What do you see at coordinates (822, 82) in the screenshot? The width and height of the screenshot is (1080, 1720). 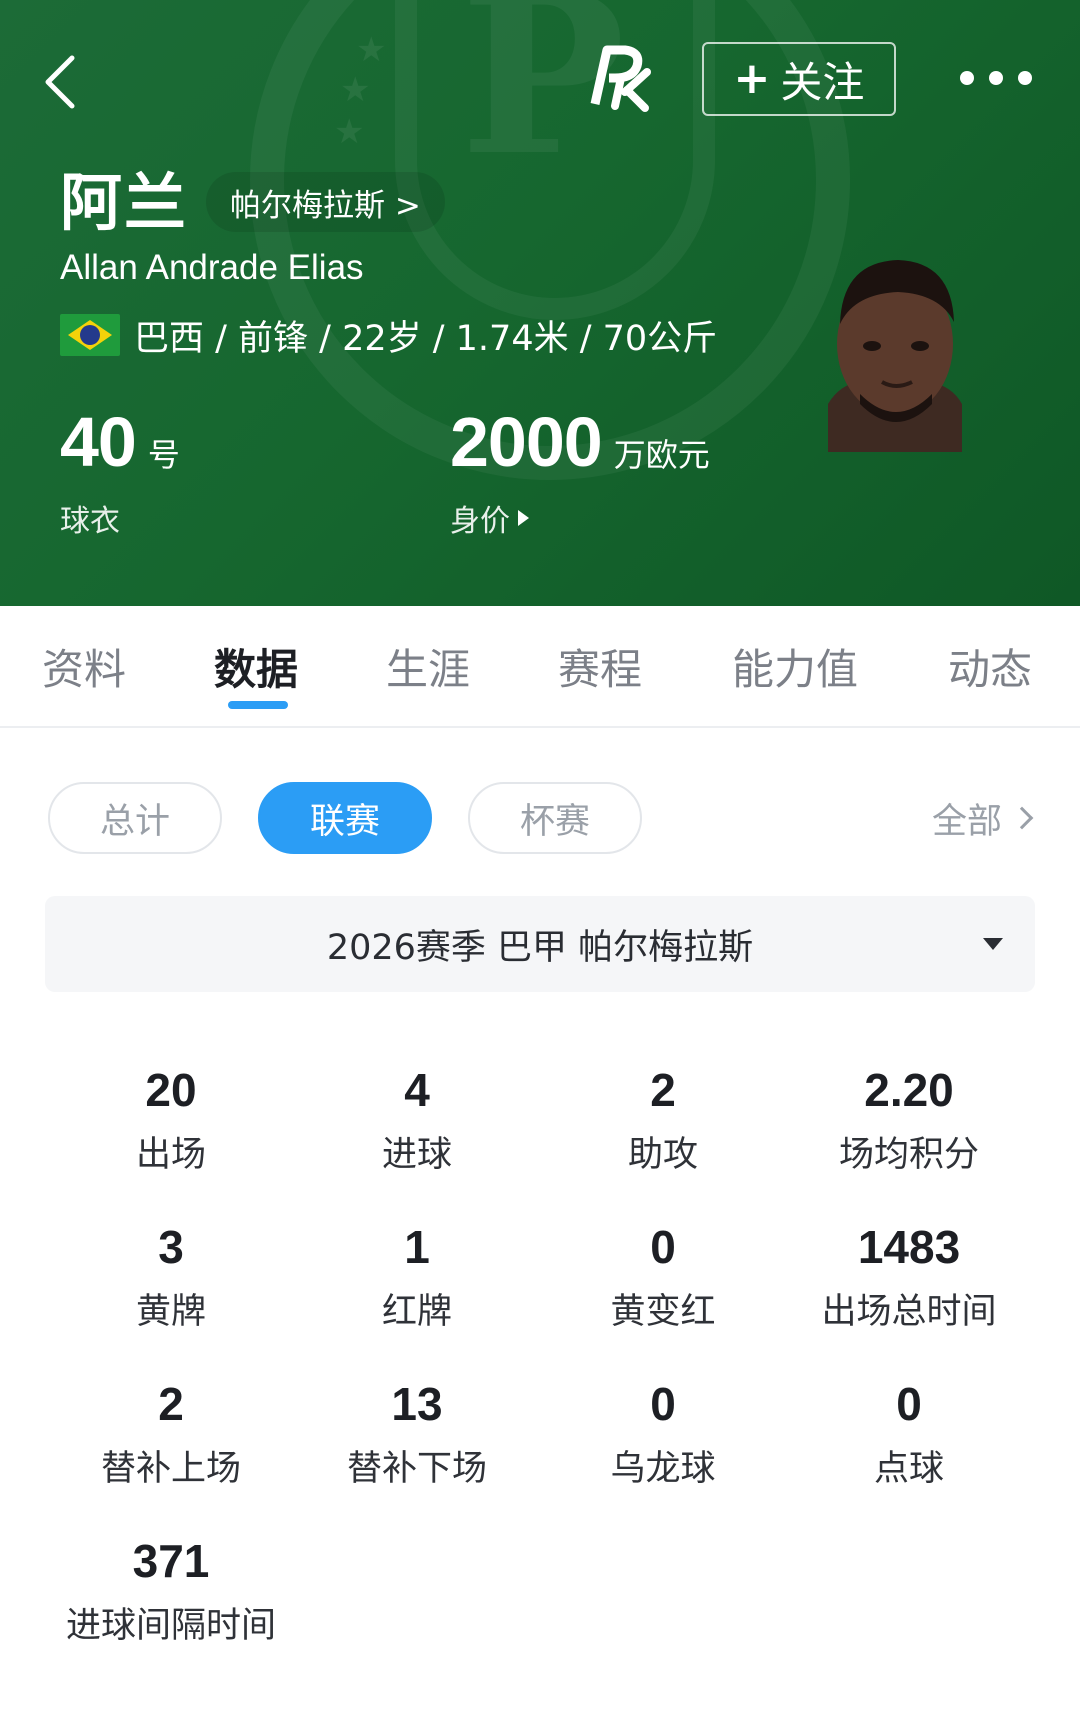 I see `follow-button-label: 关注` at bounding box center [822, 82].